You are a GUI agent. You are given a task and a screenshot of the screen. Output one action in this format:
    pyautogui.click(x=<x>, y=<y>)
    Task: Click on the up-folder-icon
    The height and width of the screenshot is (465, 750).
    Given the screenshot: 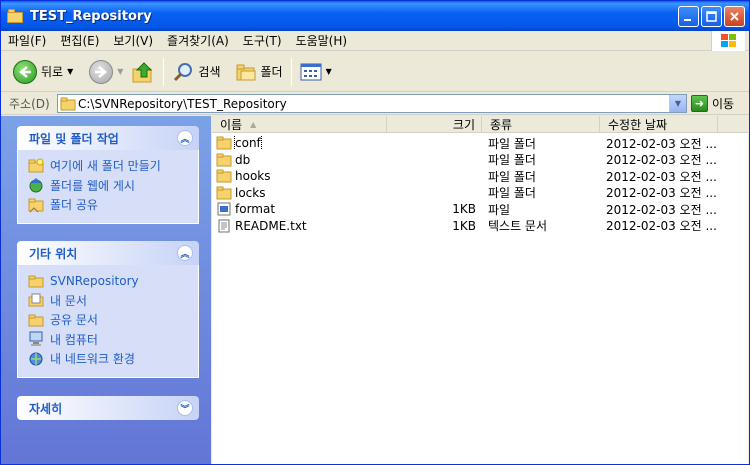 What is the action you would take?
    pyautogui.click(x=142, y=71)
    